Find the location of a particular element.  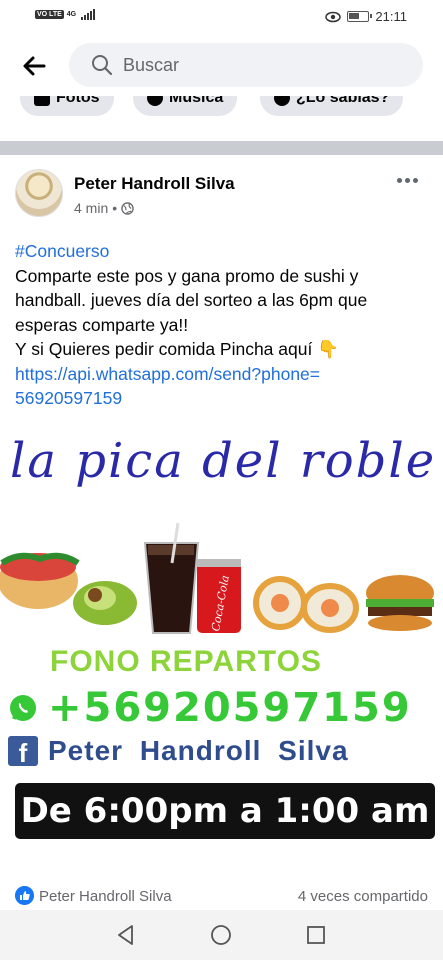

burger-icon is located at coordinates (400, 603).